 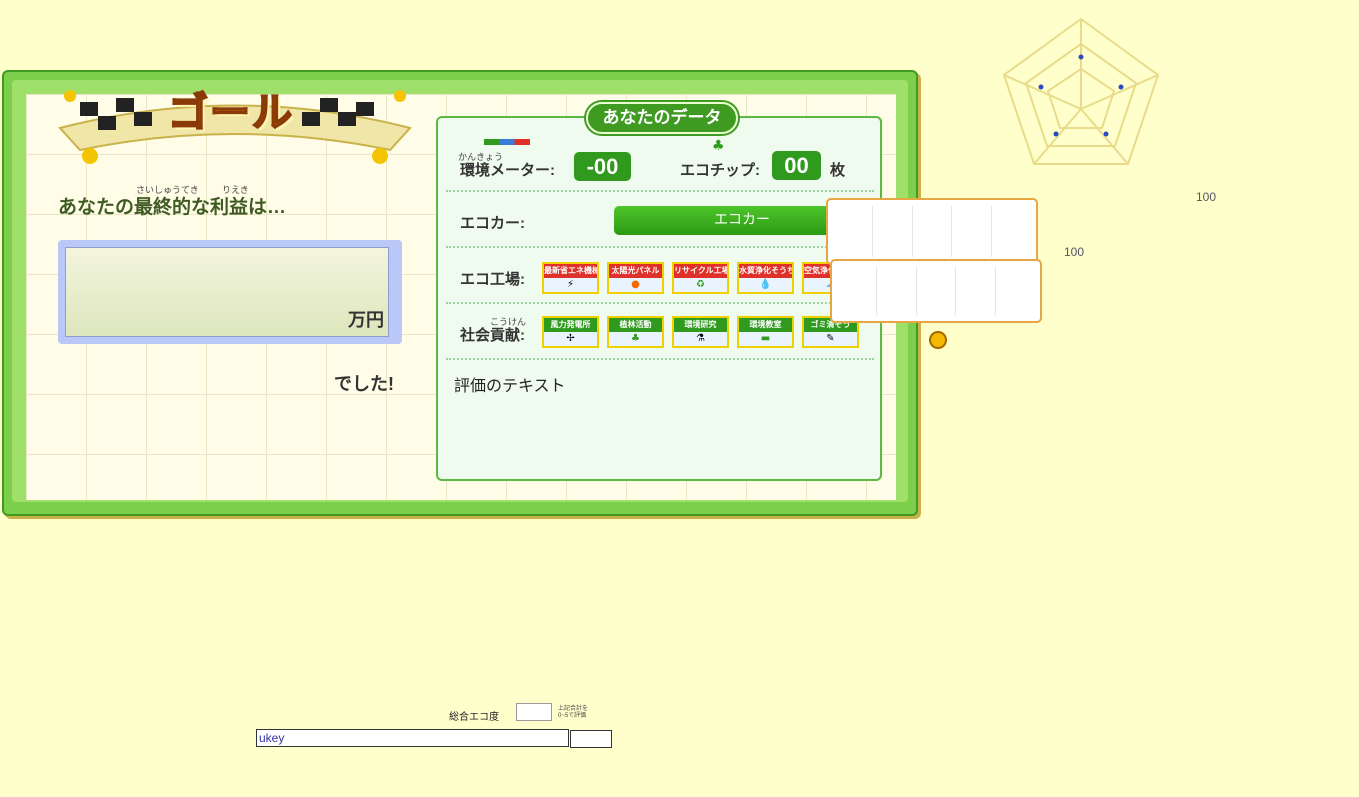 I want to click on ukey-input: ukey, so click(x=412, y=738).